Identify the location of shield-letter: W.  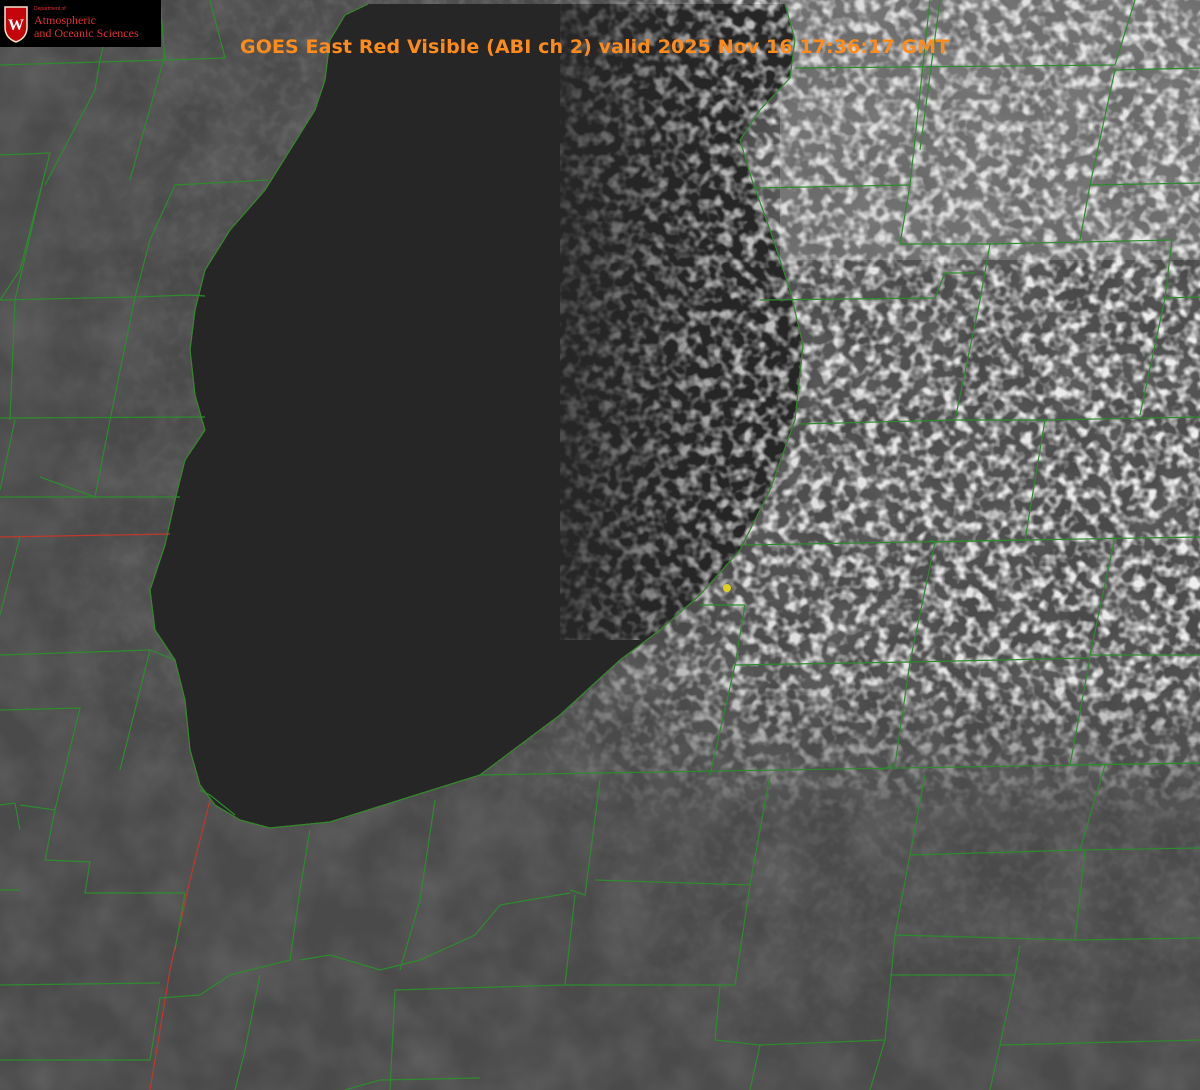
(16, 25).